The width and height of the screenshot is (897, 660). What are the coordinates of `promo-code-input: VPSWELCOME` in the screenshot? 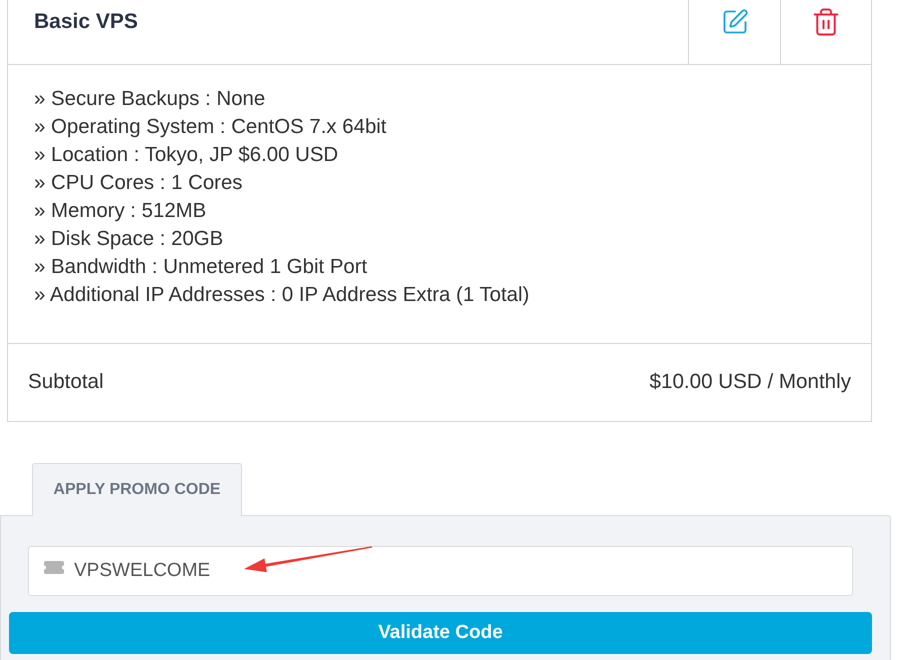 It's located at (440, 571).